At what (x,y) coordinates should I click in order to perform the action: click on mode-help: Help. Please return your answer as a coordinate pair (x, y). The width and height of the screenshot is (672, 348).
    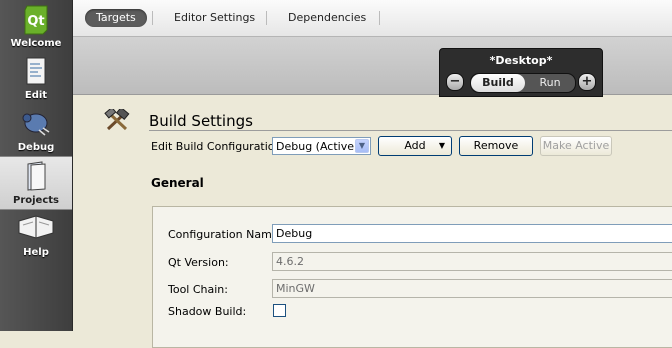
    Looking at the image, I should click on (36, 235).